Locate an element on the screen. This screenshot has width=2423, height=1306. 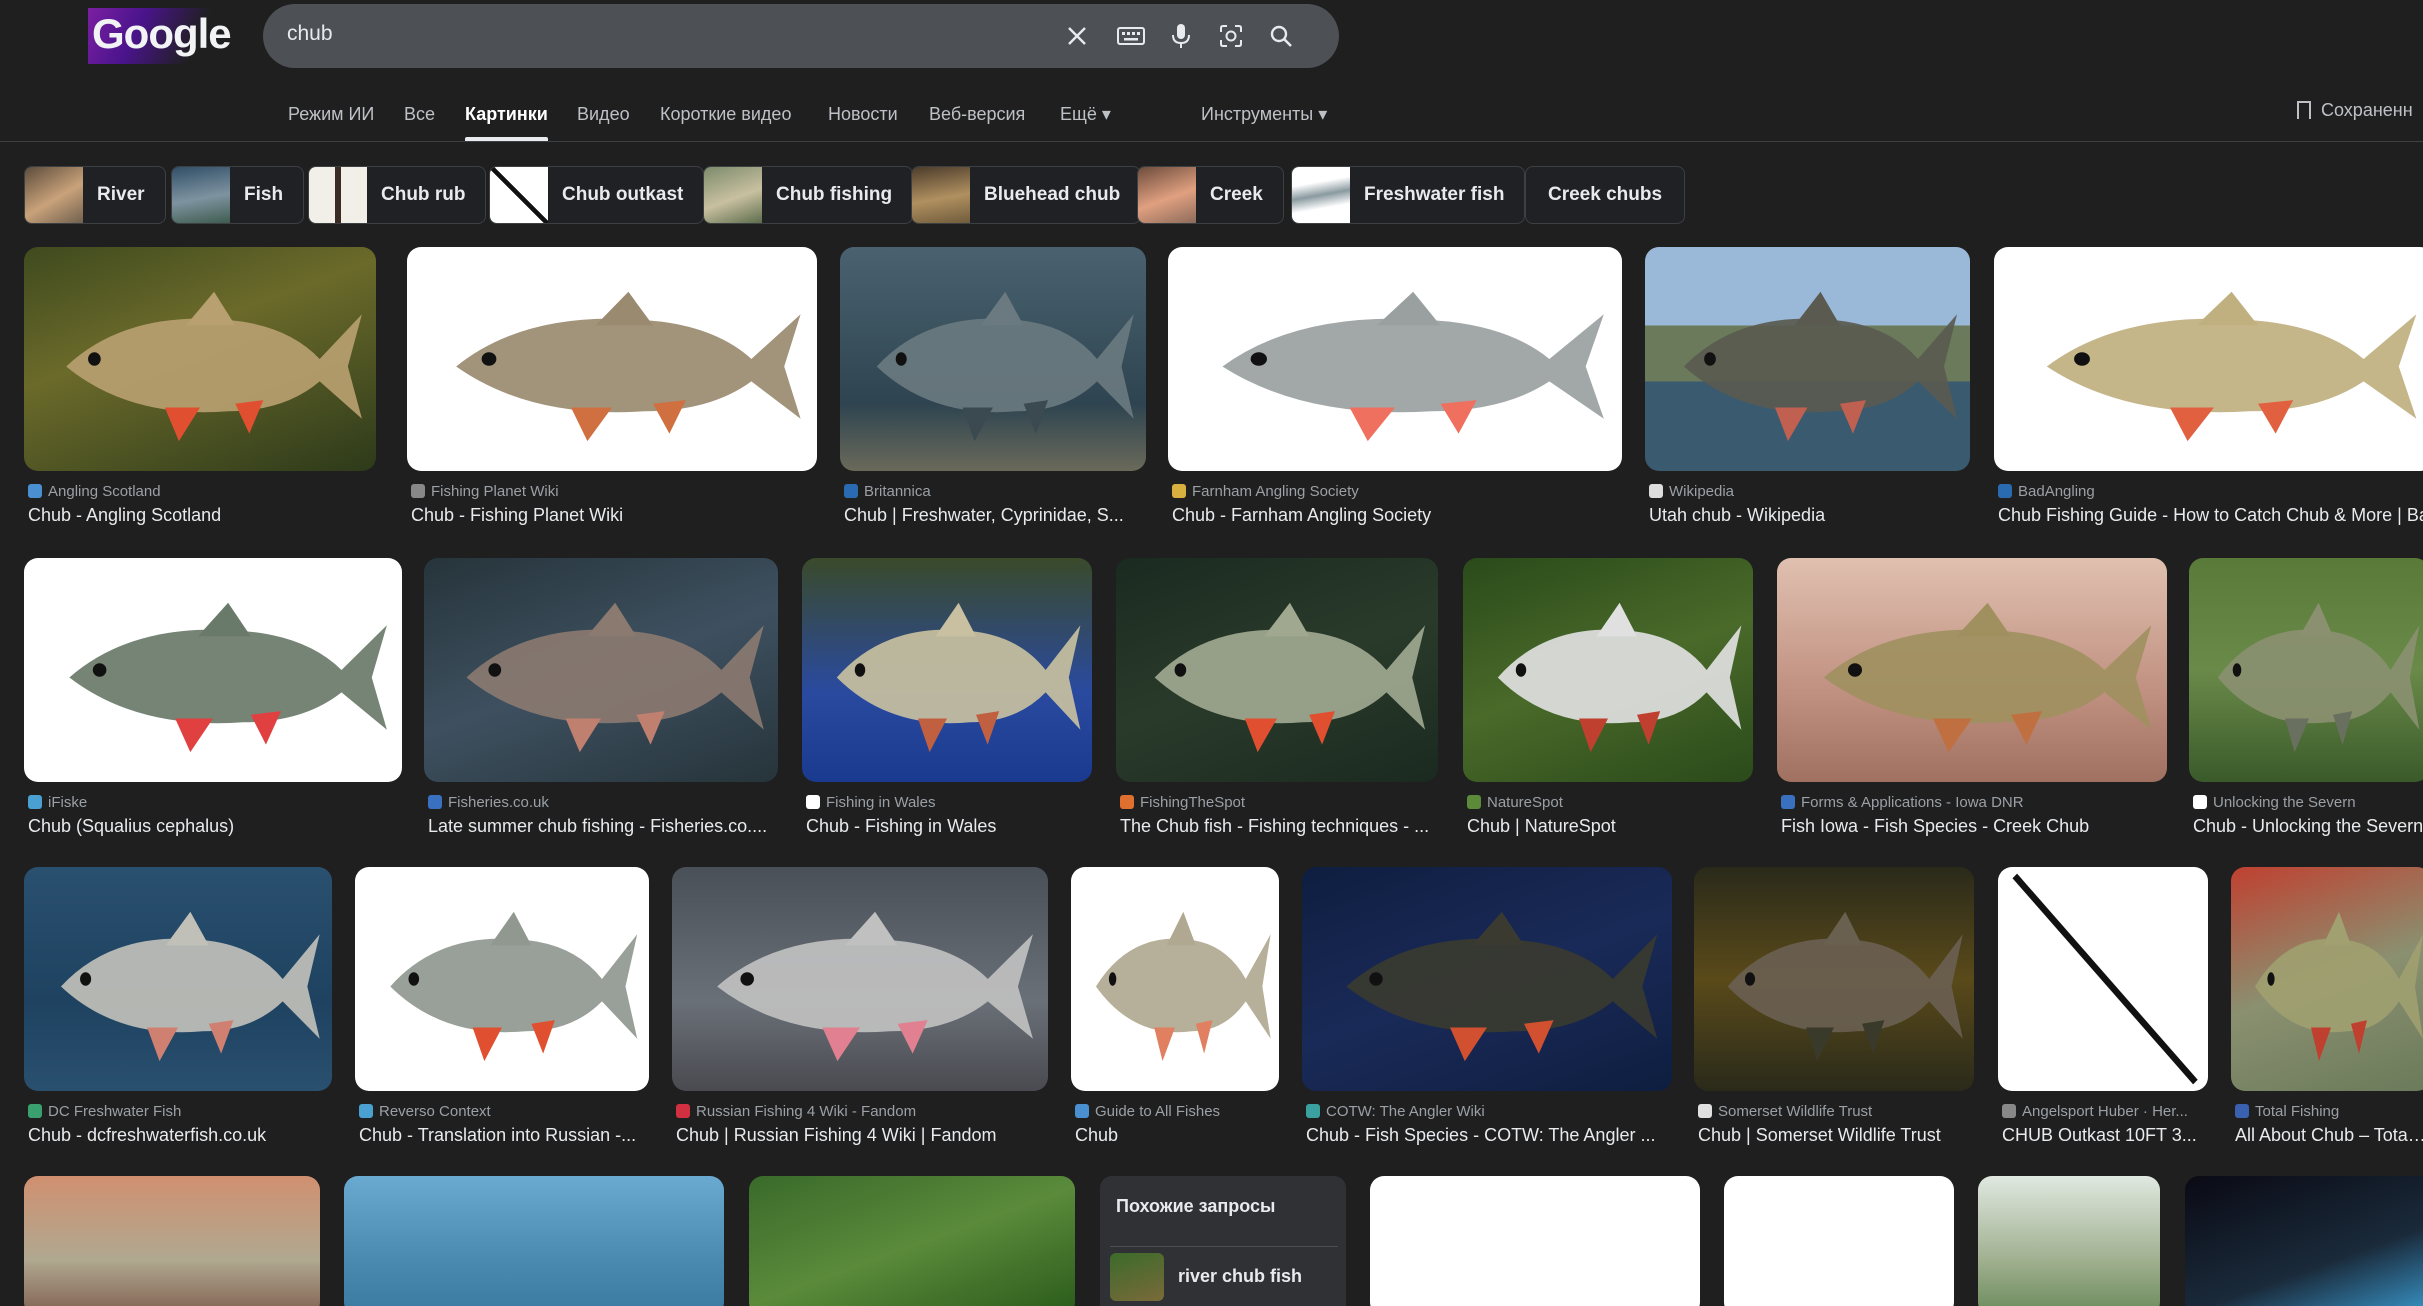
result-title: Fish Iowa - Fish Species - Creek Chub is located at coordinates (1972, 826).